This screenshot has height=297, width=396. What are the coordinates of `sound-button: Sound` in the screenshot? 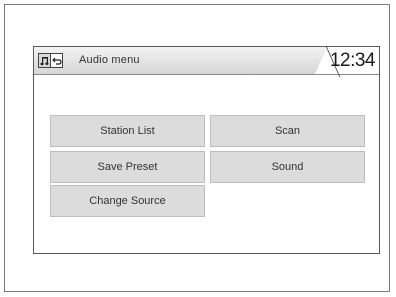 It's located at (287, 167).